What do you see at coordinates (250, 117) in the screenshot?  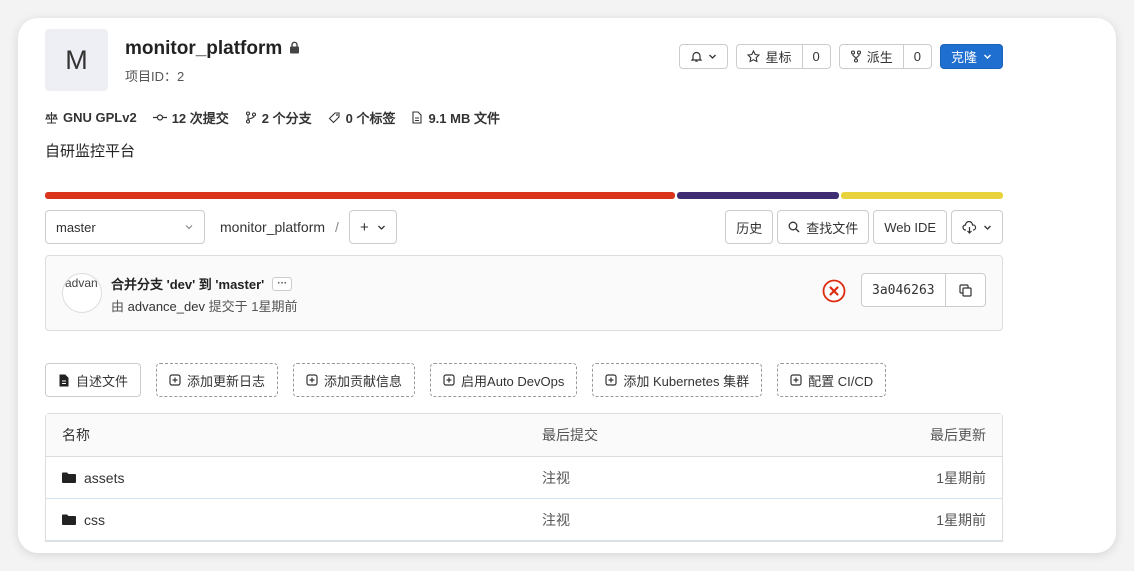 I see `branch-icon` at bounding box center [250, 117].